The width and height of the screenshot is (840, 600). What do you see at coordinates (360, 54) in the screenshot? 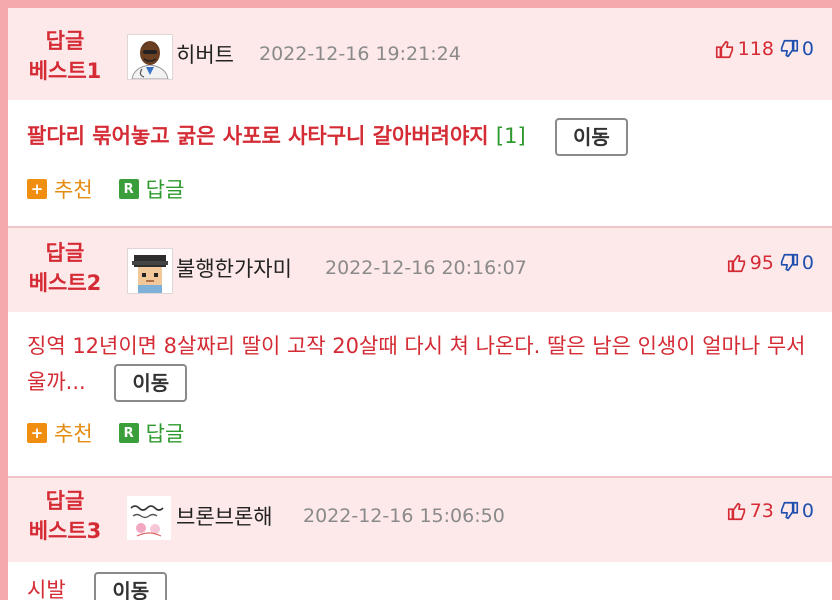
I see `timestamp: 2022-12-16 19:21:24` at bounding box center [360, 54].